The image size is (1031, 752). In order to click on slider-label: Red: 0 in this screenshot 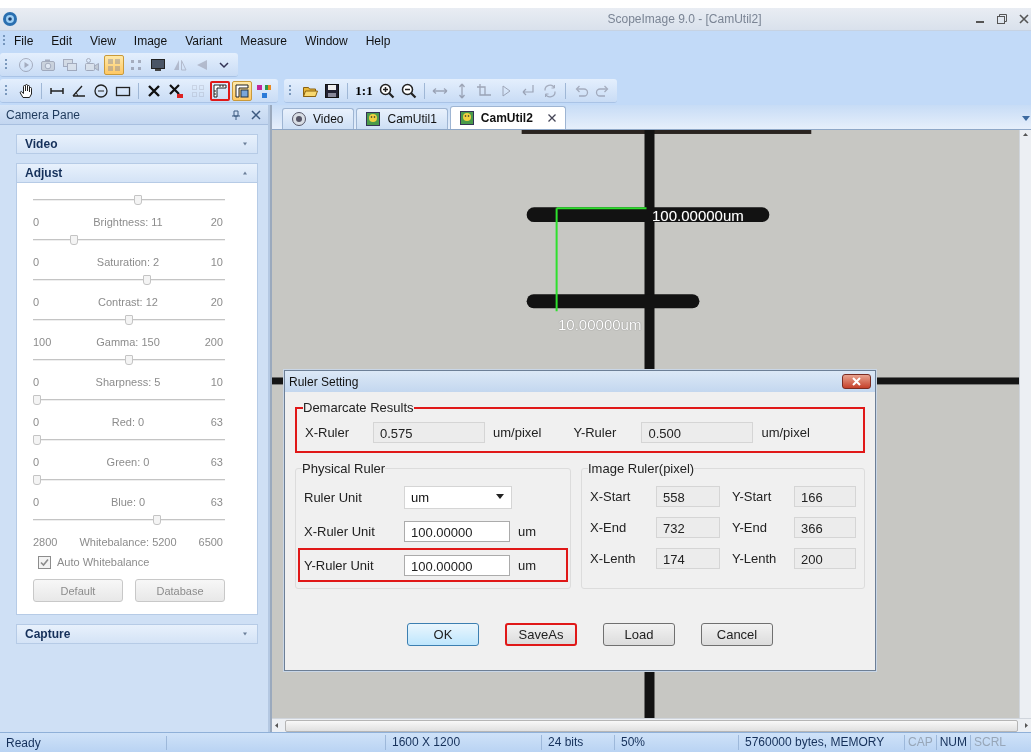, I will do `click(128, 422)`.